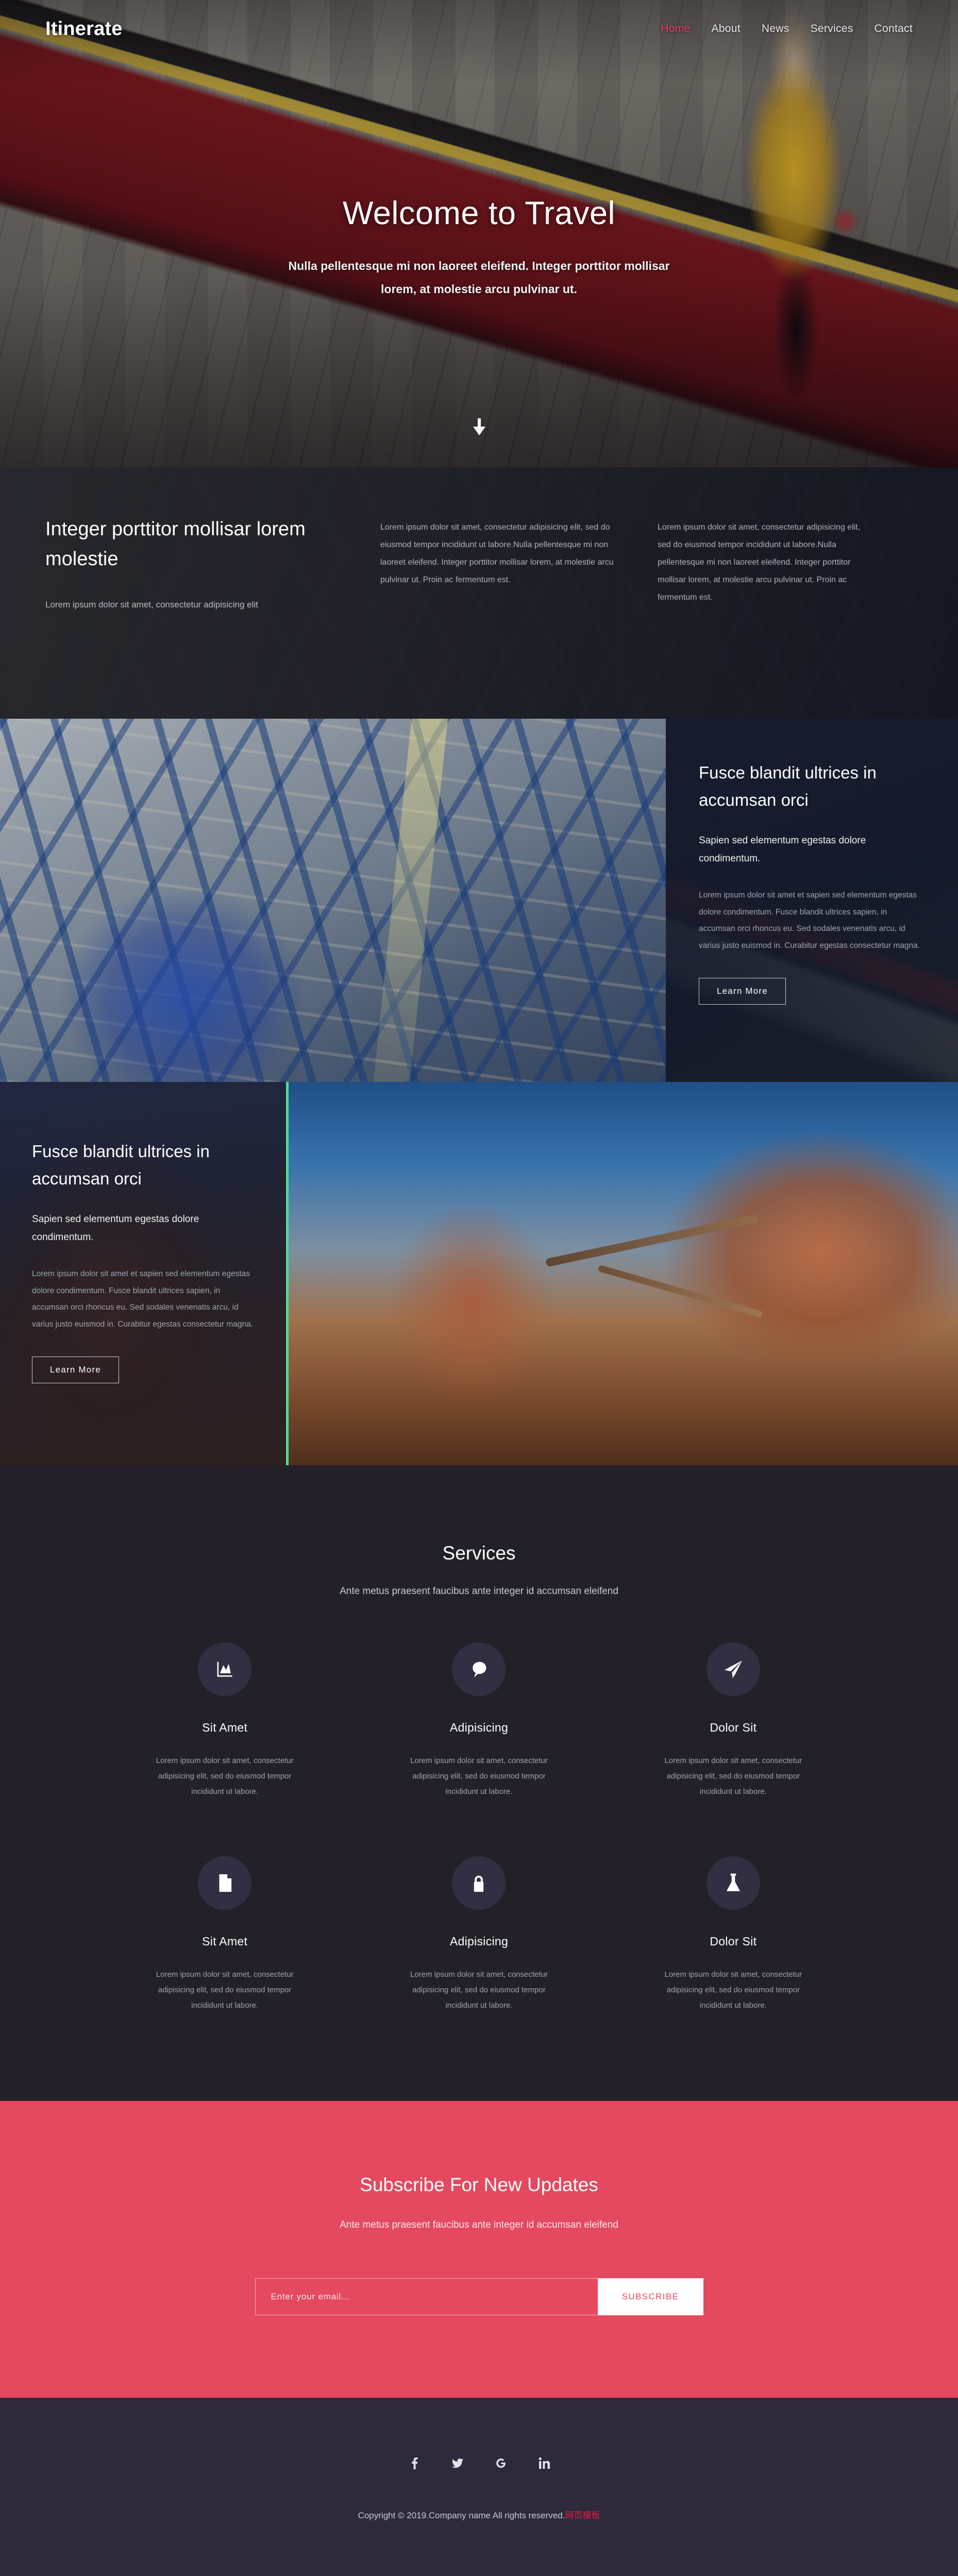 Image resolution: width=958 pixels, height=2576 pixels. Describe the element at coordinates (121, 1165) in the screenshot. I see `feature-left-heading: Fusce blandit ultrices in accumsan orci` at that location.